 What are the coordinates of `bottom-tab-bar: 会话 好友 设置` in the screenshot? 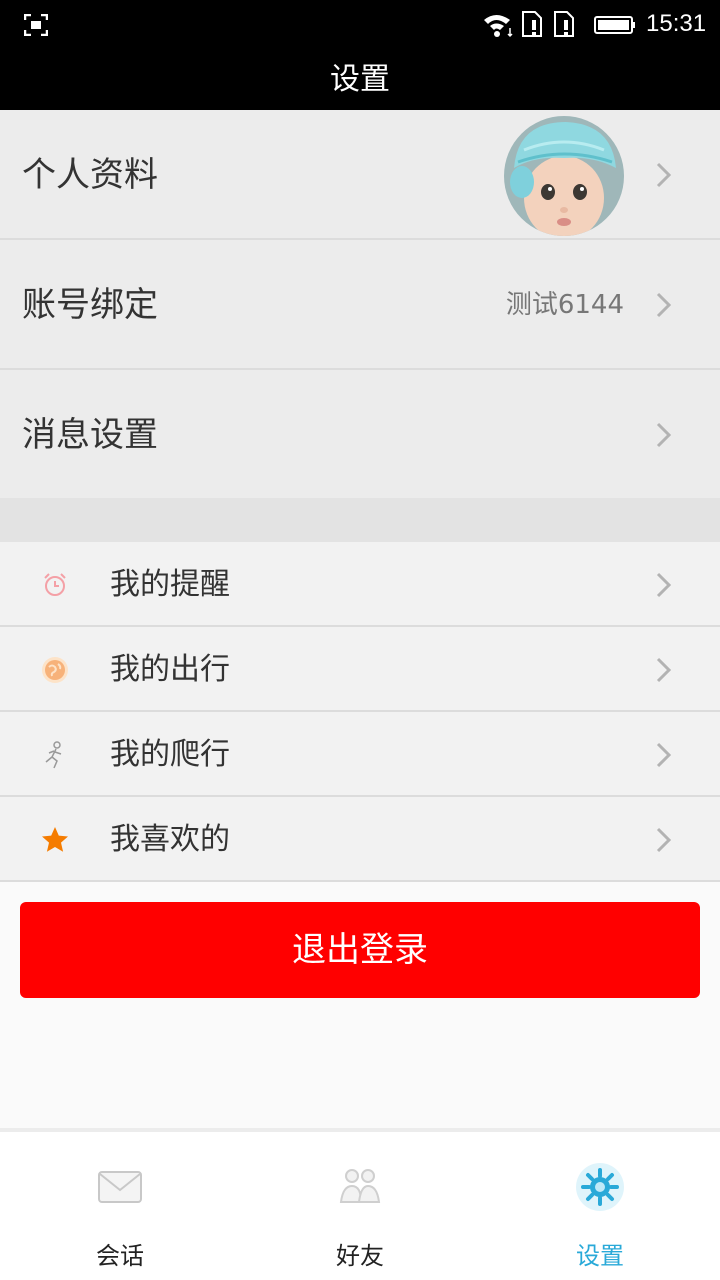 It's located at (360, 1204).